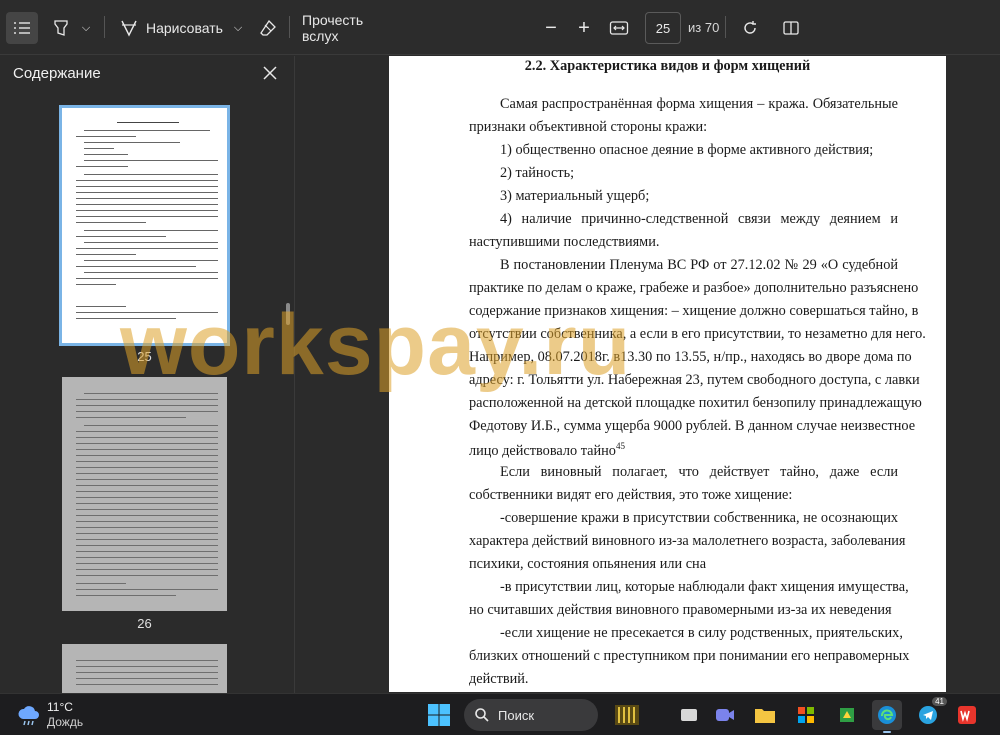 The width and height of the screenshot is (1000, 735). What do you see at coordinates (129, 28) in the screenshot?
I see `pen-icon` at bounding box center [129, 28].